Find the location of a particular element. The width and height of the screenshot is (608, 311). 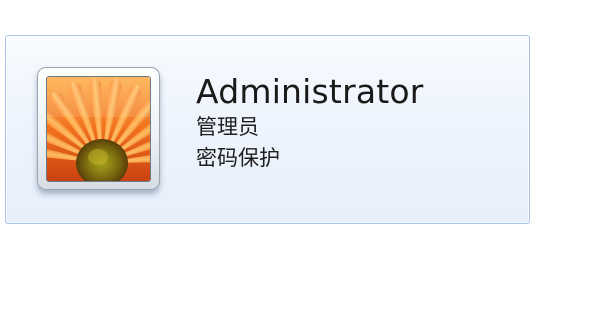

user-name: Administrator is located at coordinates (310, 91).